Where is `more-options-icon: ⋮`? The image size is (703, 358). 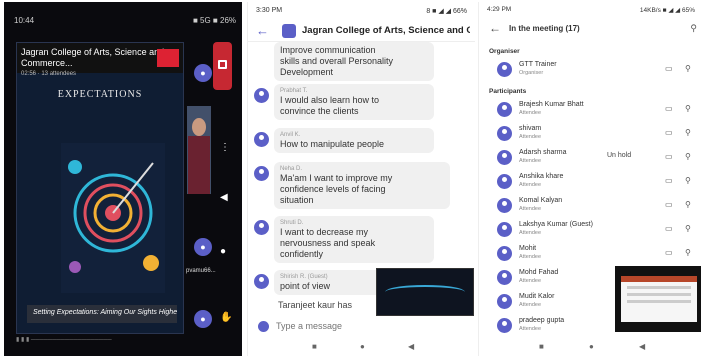
more-options-icon: ⋮ is located at coordinates (225, 147).